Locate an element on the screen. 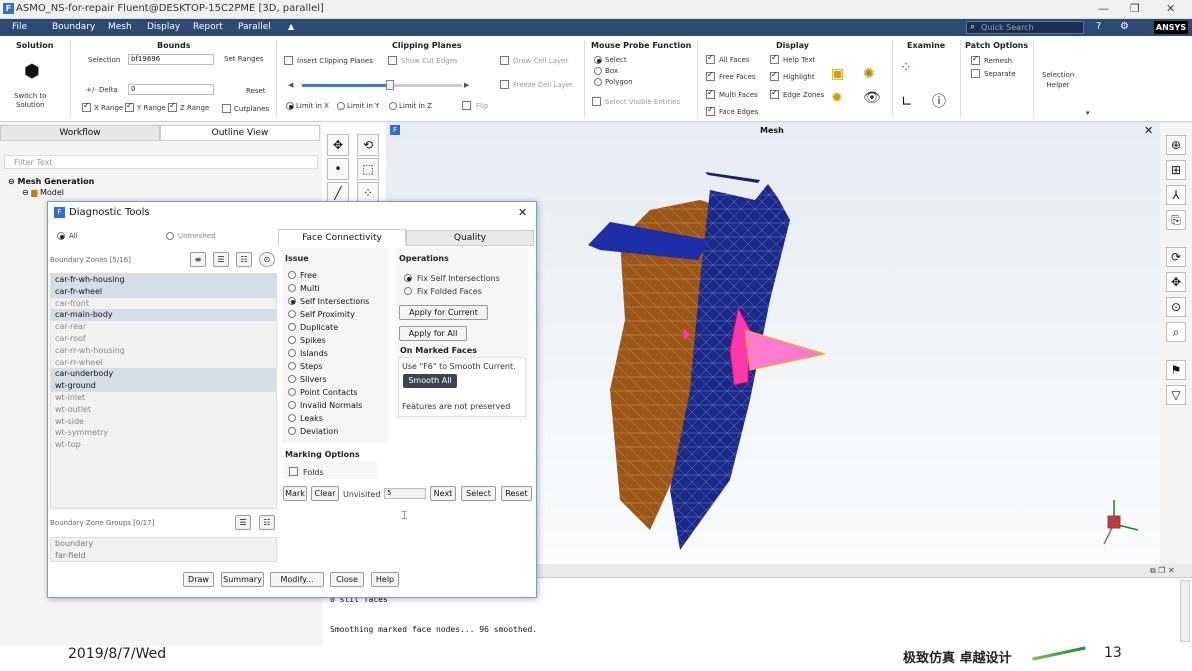 The height and width of the screenshot is (671, 1192). slider-right-arrow-icon: ▶ is located at coordinates (466, 85).